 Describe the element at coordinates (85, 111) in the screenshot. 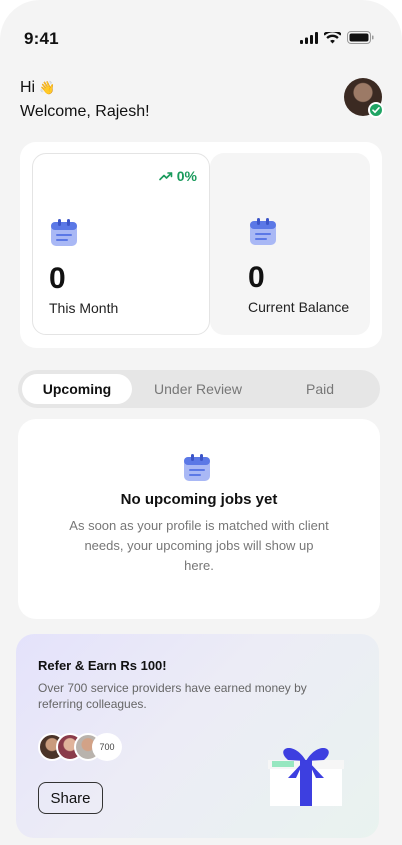

I see `welcome-text: Welcome, Rajesh!` at that location.